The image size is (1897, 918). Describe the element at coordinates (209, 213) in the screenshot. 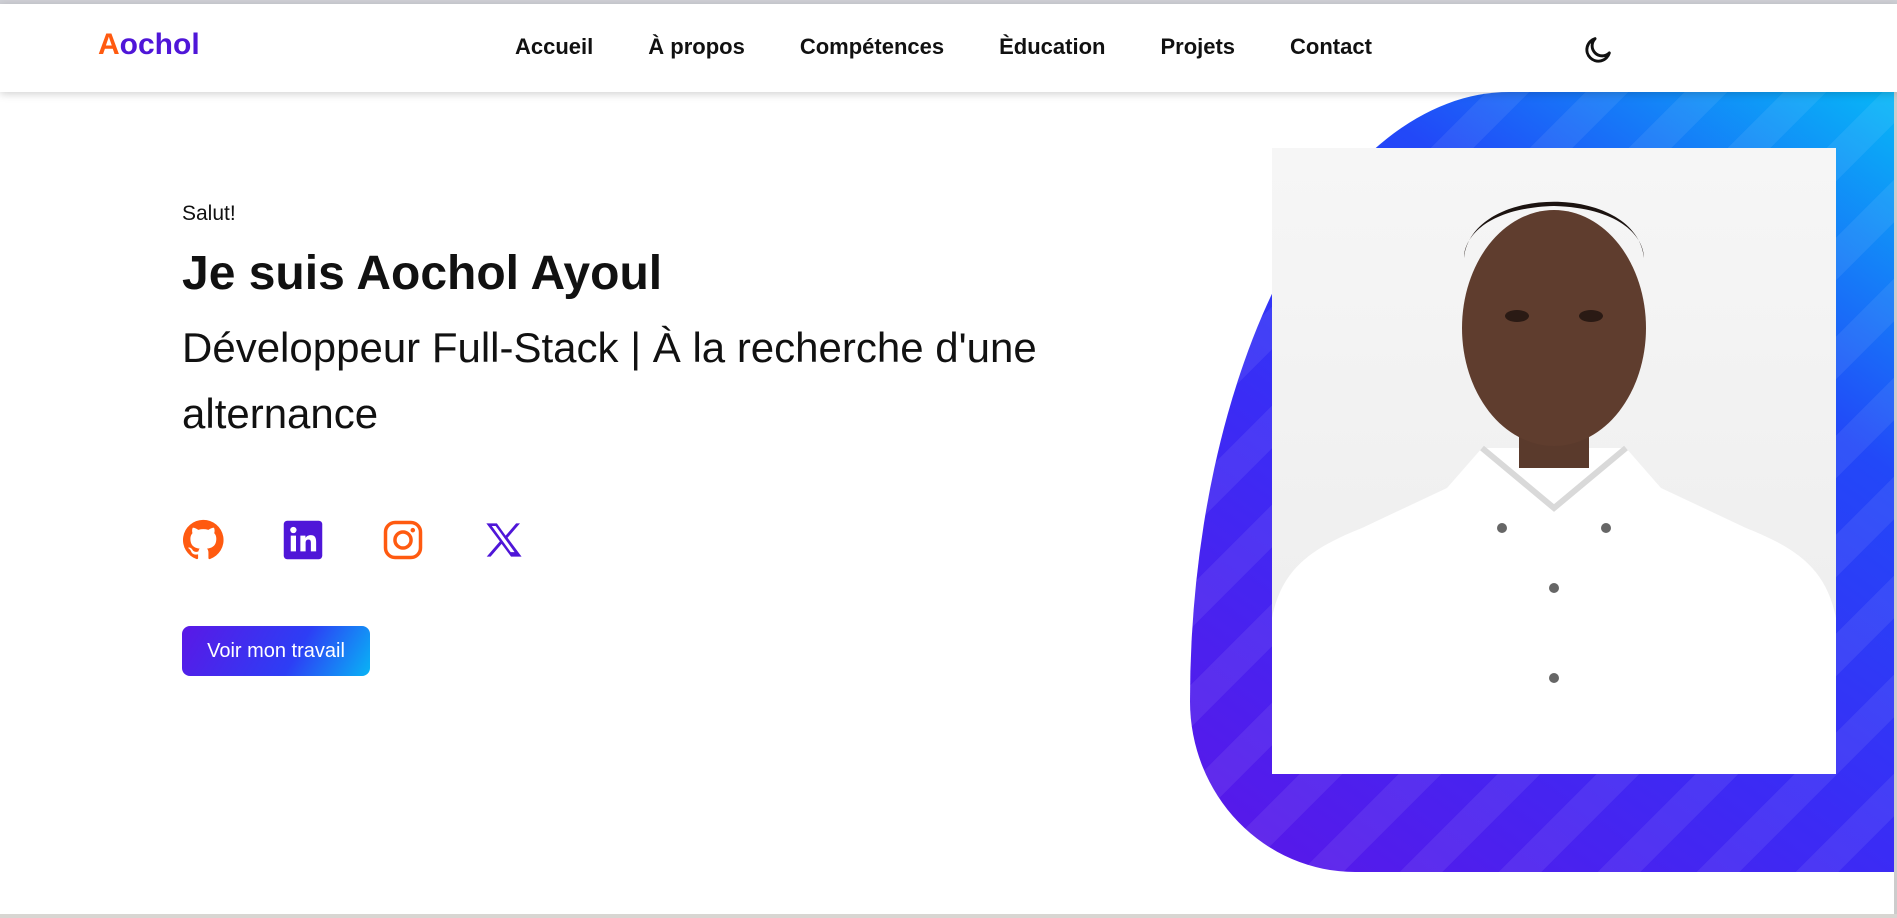

I see `hero-greeting: Salut!` at that location.